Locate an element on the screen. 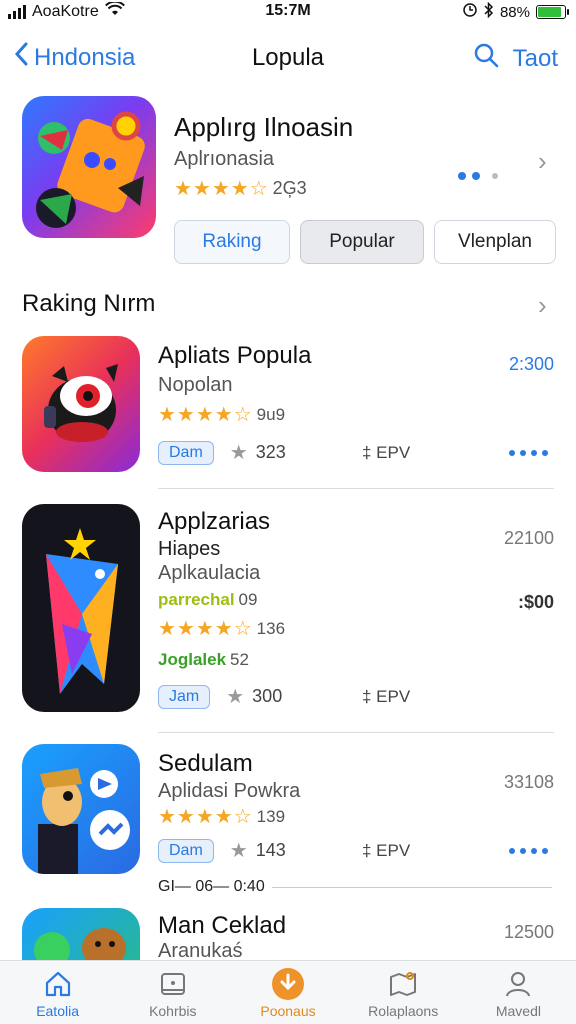 This screenshot has width=576, height=1024. app-subtitle: Aranukaś is located at coordinates (200, 950).